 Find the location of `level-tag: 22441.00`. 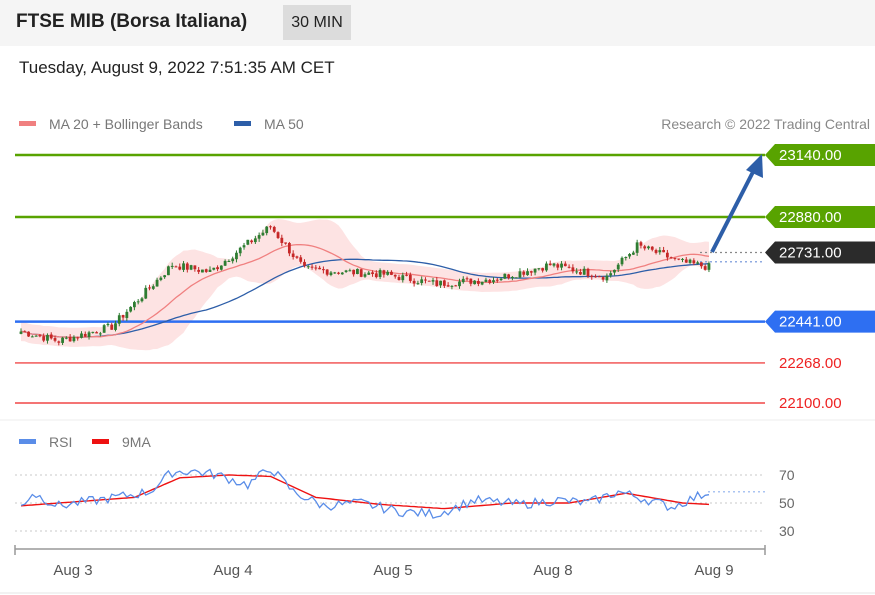

level-tag: 22441.00 is located at coordinates (820, 321).